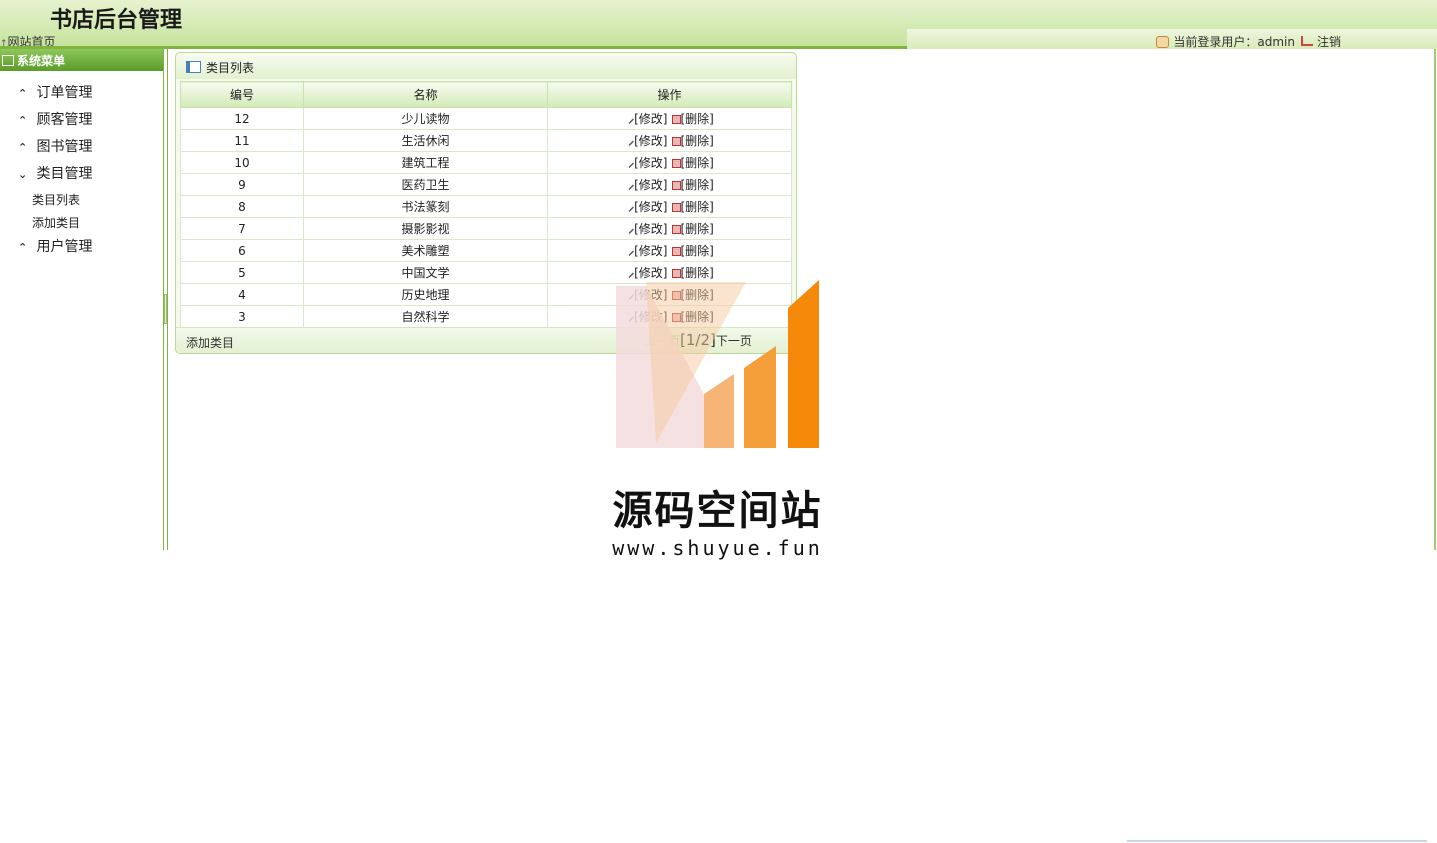 The height and width of the screenshot is (843, 1437). I want to click on sidebar-subitem-label: 类目列表, so click(56, 200).